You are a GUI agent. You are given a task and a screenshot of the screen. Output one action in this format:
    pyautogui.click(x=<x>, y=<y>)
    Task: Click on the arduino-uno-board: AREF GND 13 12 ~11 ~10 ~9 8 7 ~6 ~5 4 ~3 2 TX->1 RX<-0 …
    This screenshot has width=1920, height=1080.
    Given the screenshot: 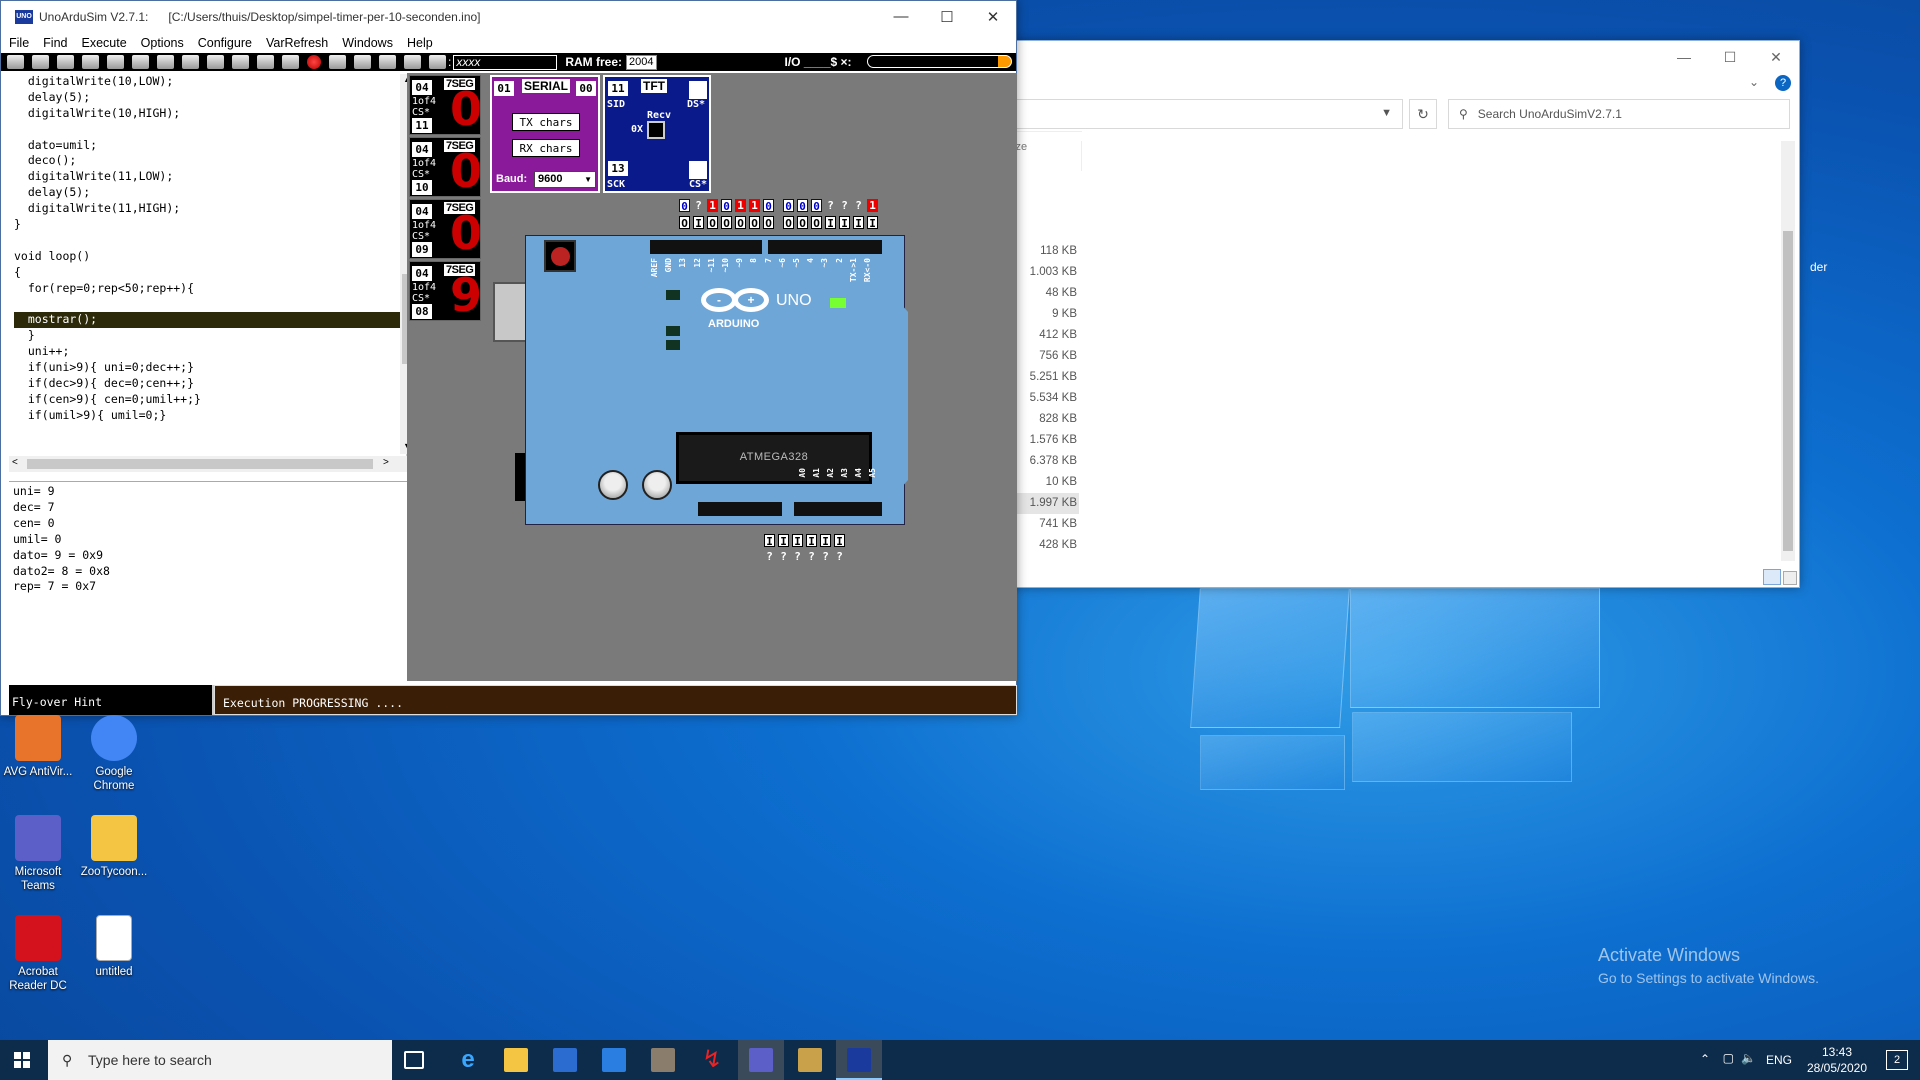 What is the action you would take?
    pyautogui.click(x=716, y=380)
    